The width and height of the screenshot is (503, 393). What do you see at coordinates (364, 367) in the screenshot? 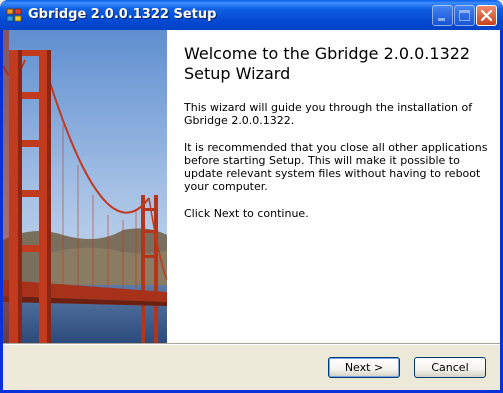
I see `next-button: Next >` at bounding box center [364, 367].